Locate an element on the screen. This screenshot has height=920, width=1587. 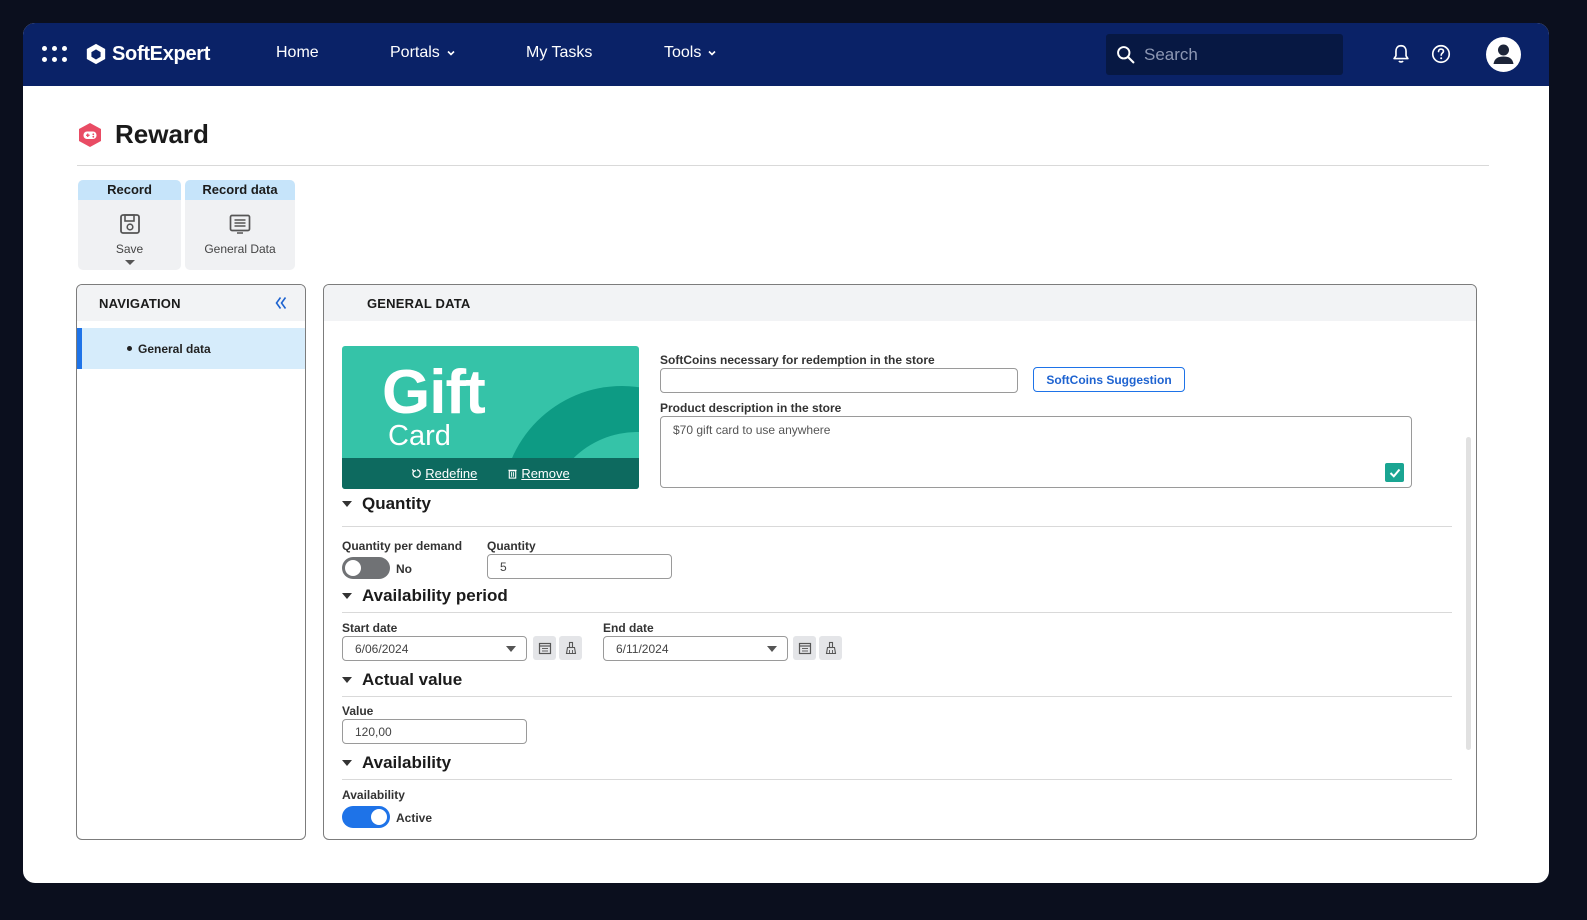
title-divider is located at coordinates (783, 165).